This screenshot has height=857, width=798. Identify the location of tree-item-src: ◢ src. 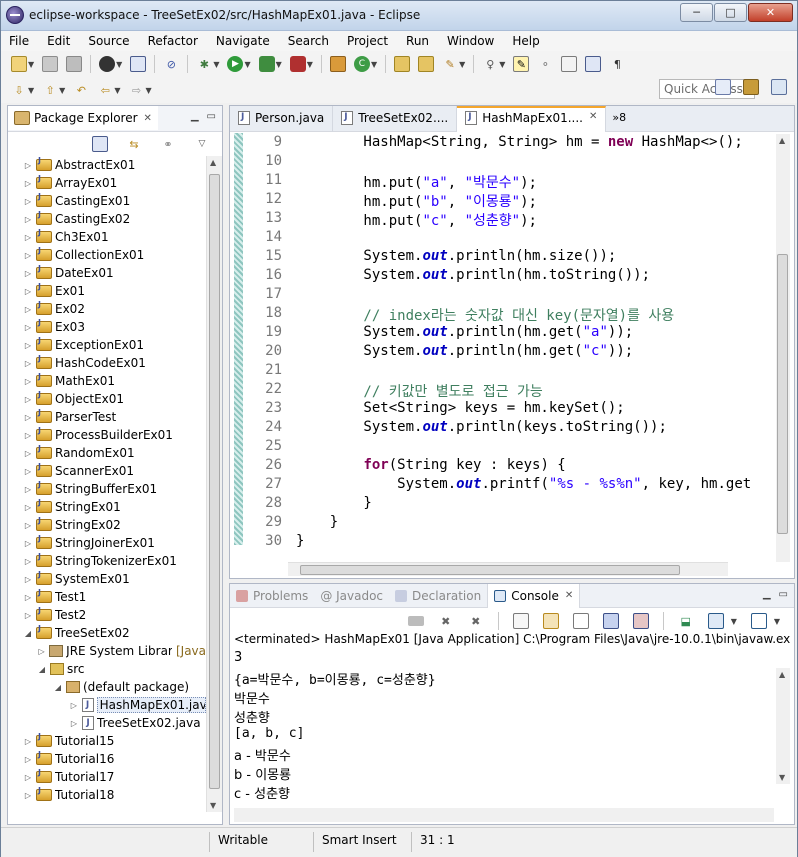
(107, 669).